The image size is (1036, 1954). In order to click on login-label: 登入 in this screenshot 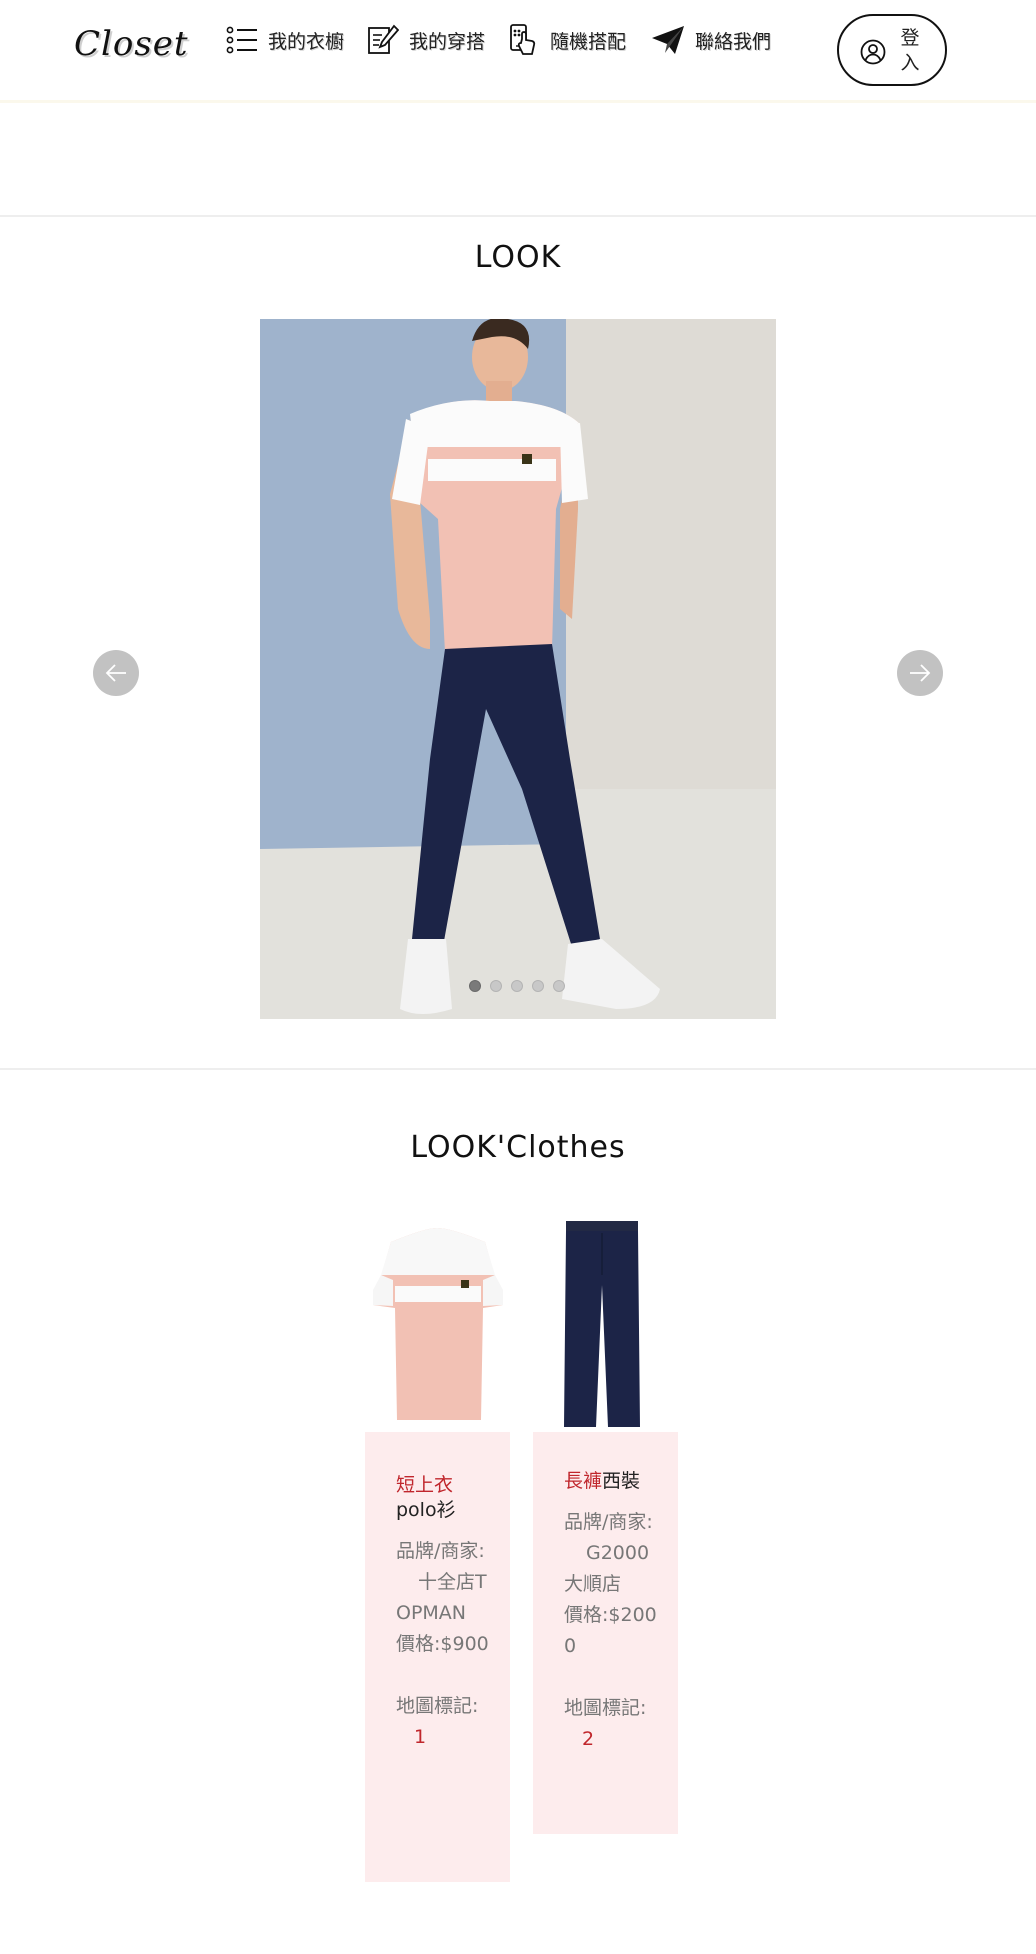, I will do `click(910, 50)`.